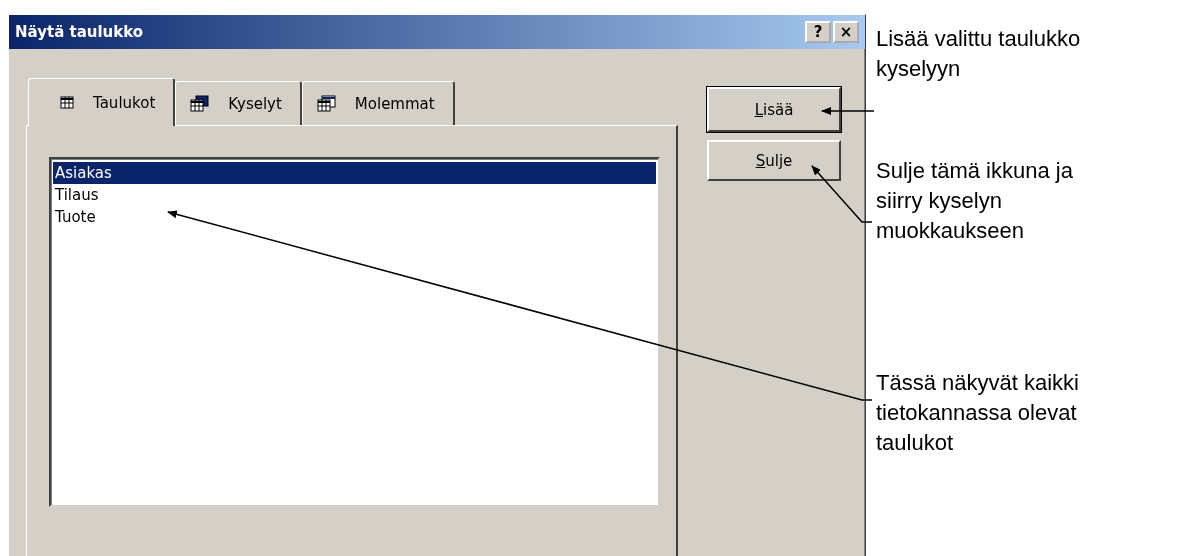  I want to click on close-button: ×, so click(846, 32).